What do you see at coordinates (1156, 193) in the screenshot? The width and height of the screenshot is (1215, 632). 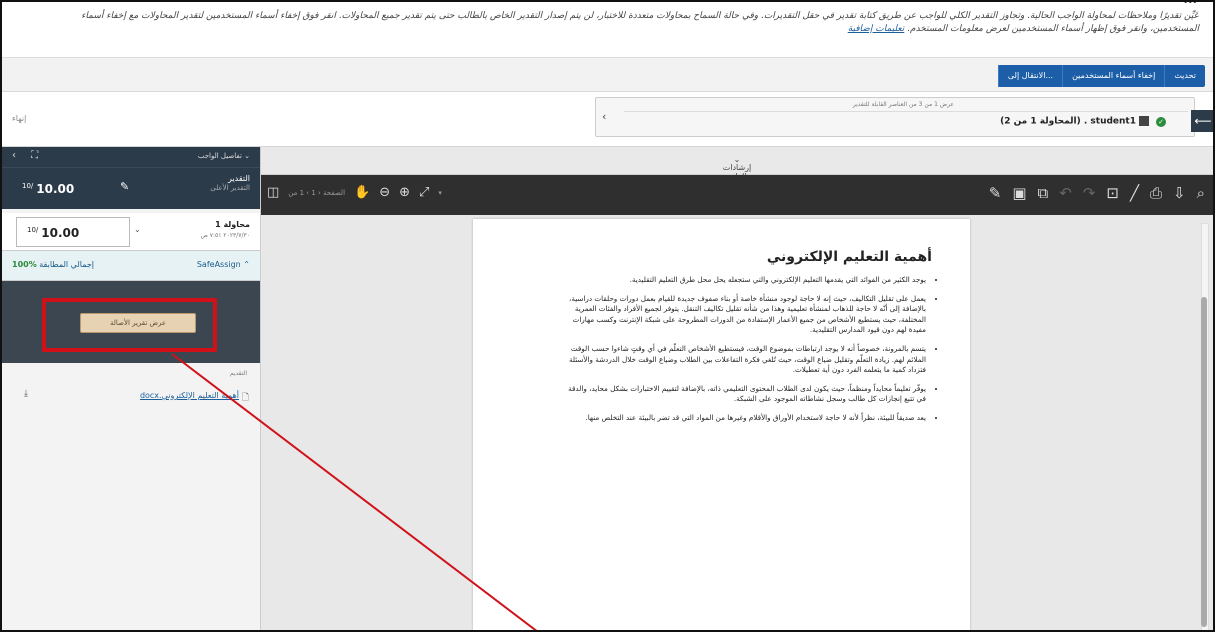 I see `print-icon: ⎙` at bounding box center [1156, 193].